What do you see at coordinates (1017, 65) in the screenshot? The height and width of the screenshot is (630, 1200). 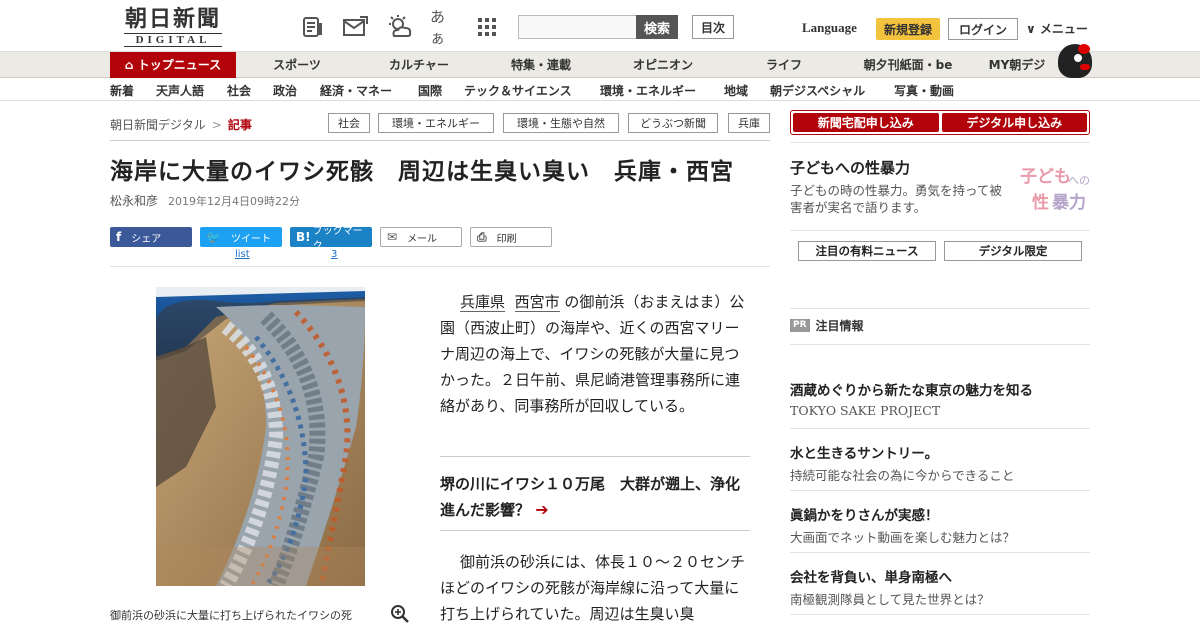 I see `nav-my-asadigi: MY朝デジ` at bounding box center [1017, 65].